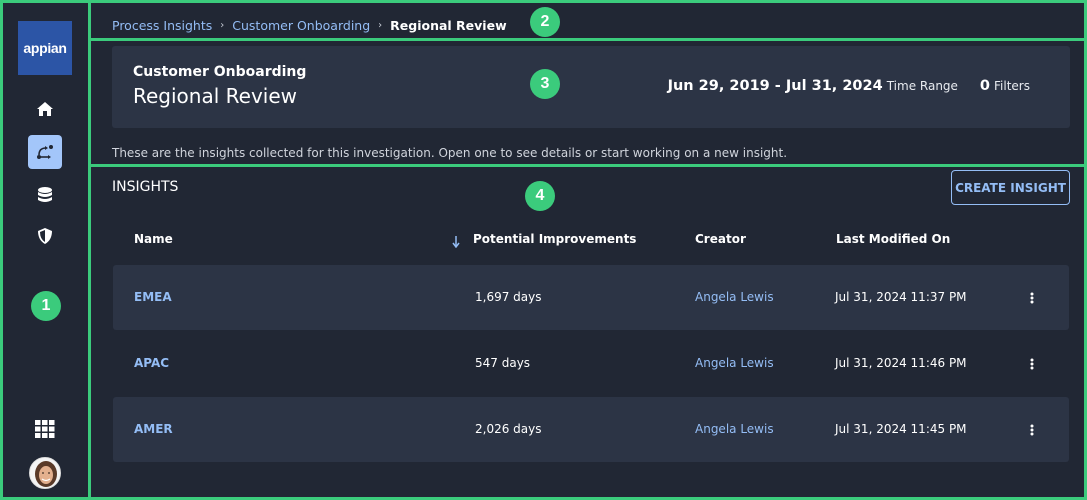  What do you see at coordinates (720, 239) in the screenshot?
I see `column-header-creator: Creator` at bounding box center [720, 239].